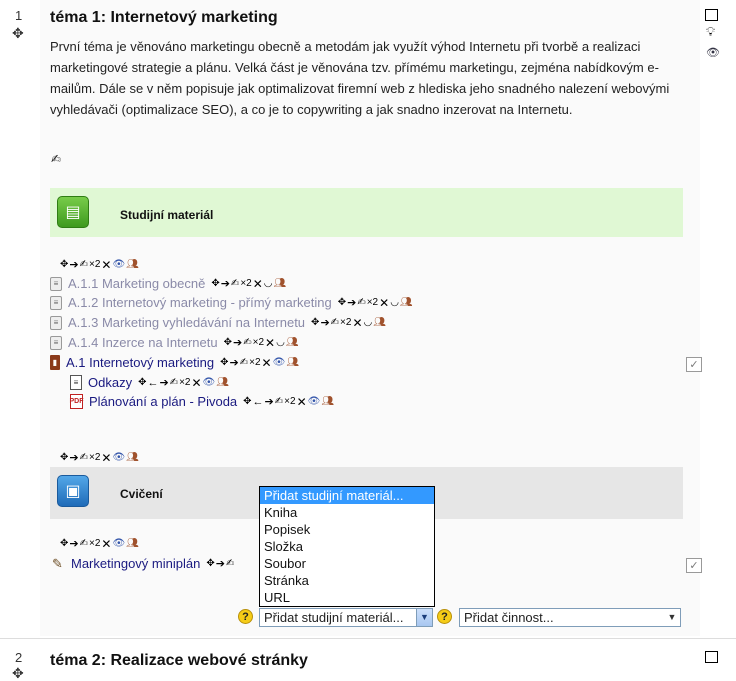 The width and height of the screenshot is (736, 681). Describe the element at coordinates (140, 362) in the screenshot. I see `activity-link: A.1 Internetový marketing` at that location.